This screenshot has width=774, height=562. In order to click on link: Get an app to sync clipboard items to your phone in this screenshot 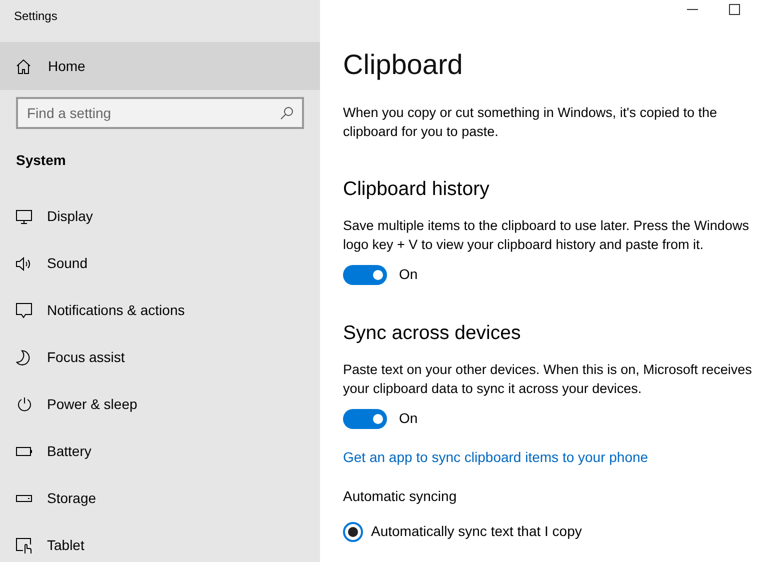, I will do `click(495, 457)`.